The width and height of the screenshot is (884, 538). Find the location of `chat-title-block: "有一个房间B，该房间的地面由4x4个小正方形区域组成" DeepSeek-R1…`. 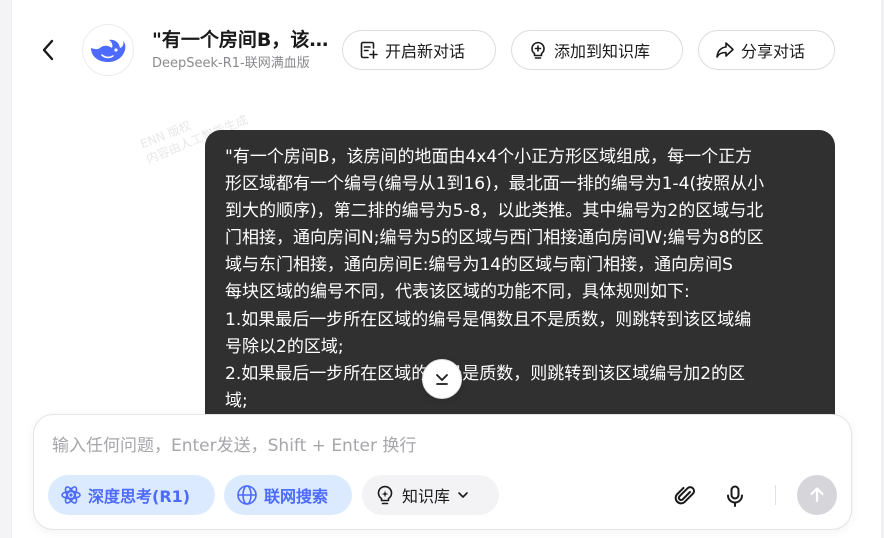

chat-title-block: "有一个房间B，该房间的地面由4x4个小正方形区域组成" DeepSeek-R1… is located at coordinates (247, 50).